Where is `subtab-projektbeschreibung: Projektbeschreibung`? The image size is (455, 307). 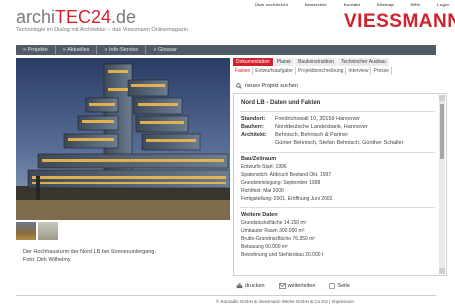 subtab-projektbeschreibung: Projektbeschreibung is located at coordinates (321, 71).